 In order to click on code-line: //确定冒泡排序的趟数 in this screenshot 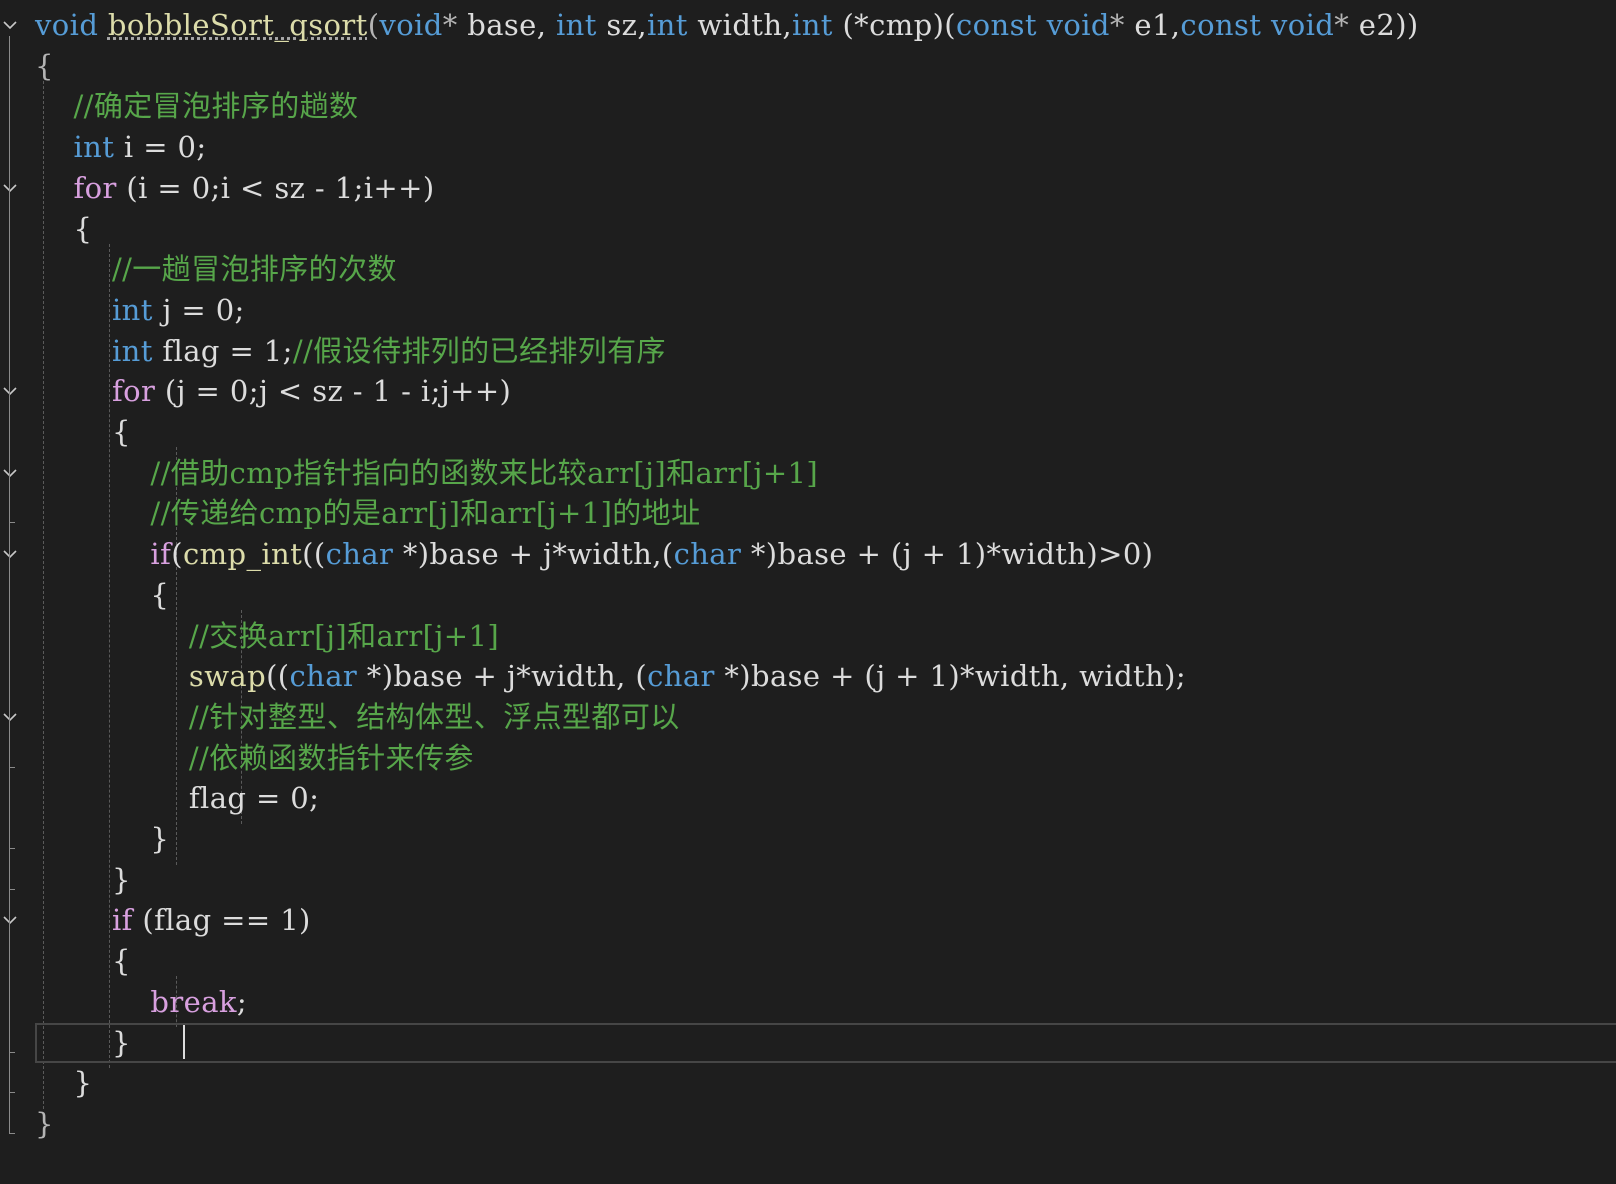, I will do `click(196, 106)`.